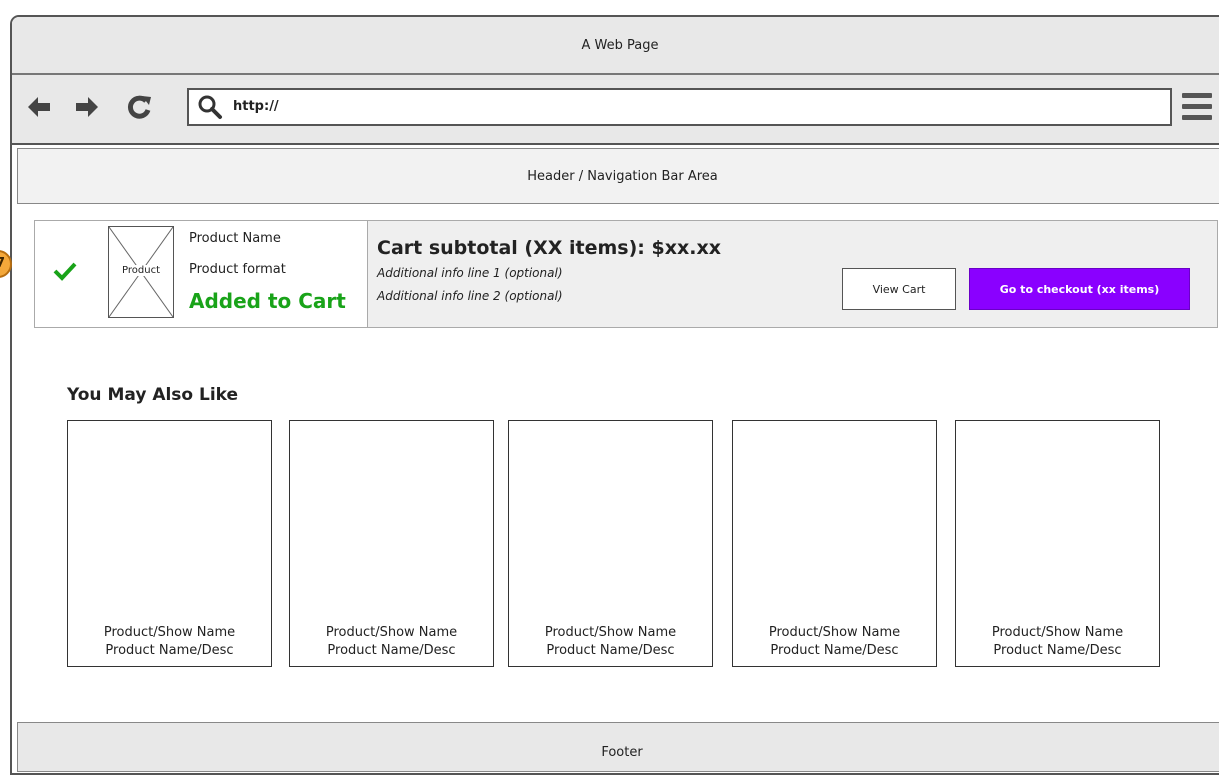  What do you see at coordinates (899, 289) in the screenshot?
I see `view-cart-button: View Cart` at bounding box center [899, 289].